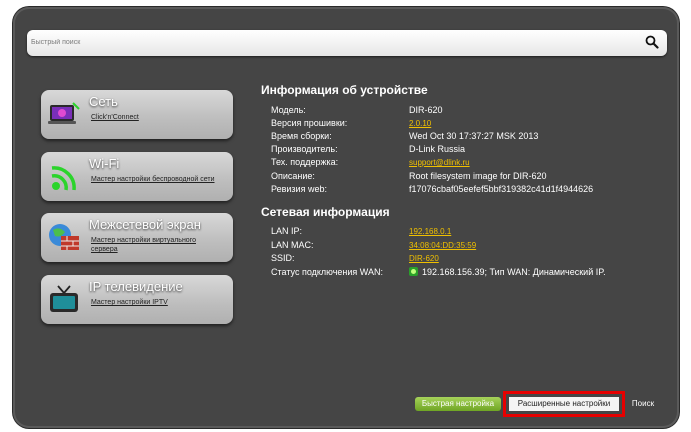 This screenshot has width=691, height=432. What do you see at coordinates (64, 298) in the screenshot?
I see `tv-icon` at bounding box center [64, 298].